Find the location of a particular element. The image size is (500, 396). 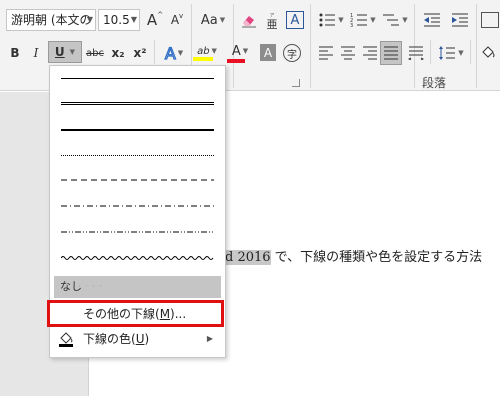

align-left-button is located at coordinates (326, 53).